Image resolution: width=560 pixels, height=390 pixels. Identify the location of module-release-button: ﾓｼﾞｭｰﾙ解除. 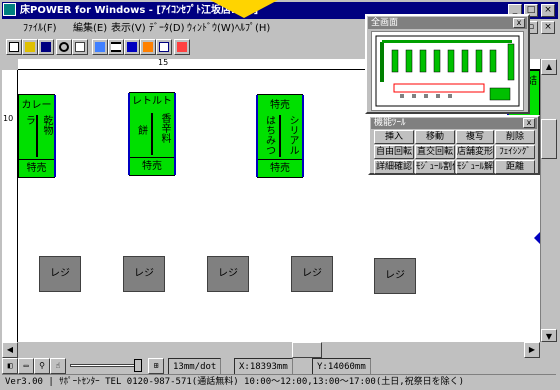
(475, 167).